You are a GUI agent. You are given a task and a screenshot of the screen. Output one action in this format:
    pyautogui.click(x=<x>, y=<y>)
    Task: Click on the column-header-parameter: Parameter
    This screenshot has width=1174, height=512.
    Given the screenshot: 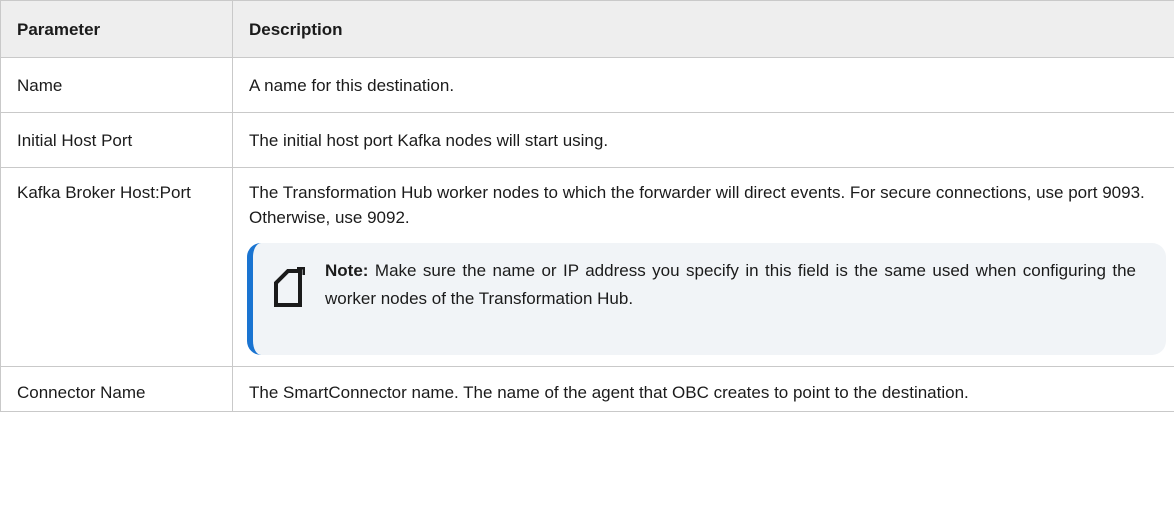 What is the action you would take?
    pyautogui.click(x=116, y=29)
    